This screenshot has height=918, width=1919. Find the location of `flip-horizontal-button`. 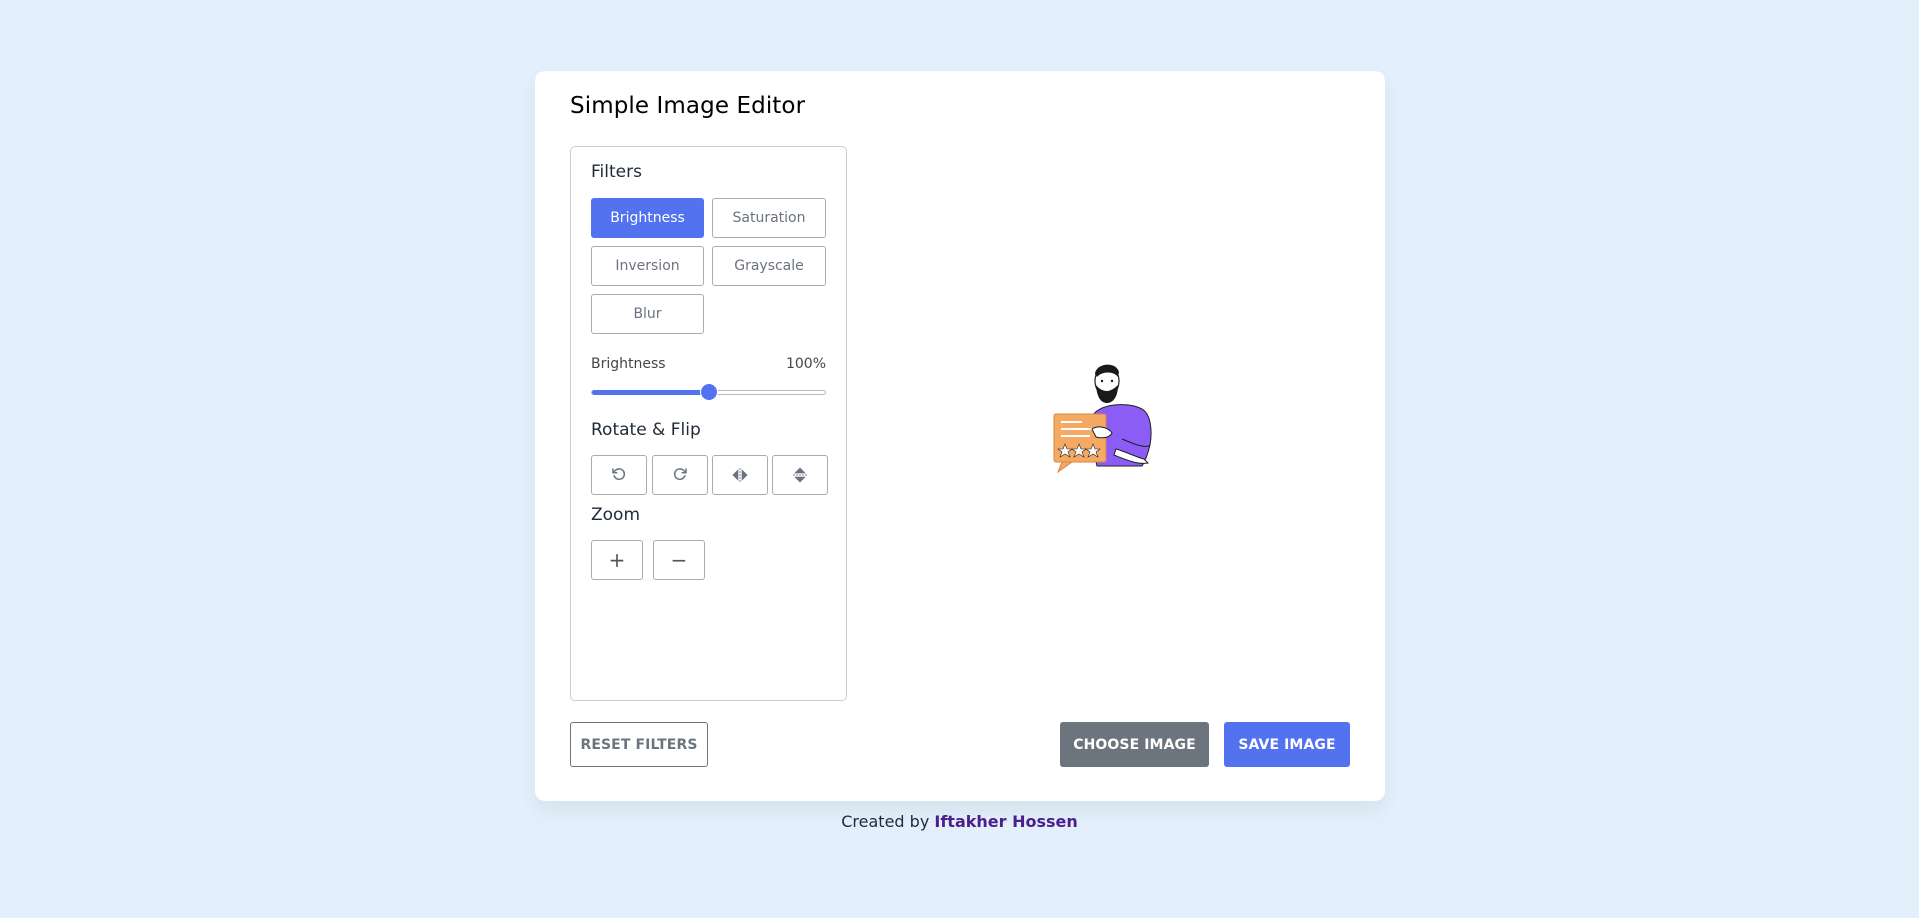

flip-horizontal-button is located at coordinates (740, 475).